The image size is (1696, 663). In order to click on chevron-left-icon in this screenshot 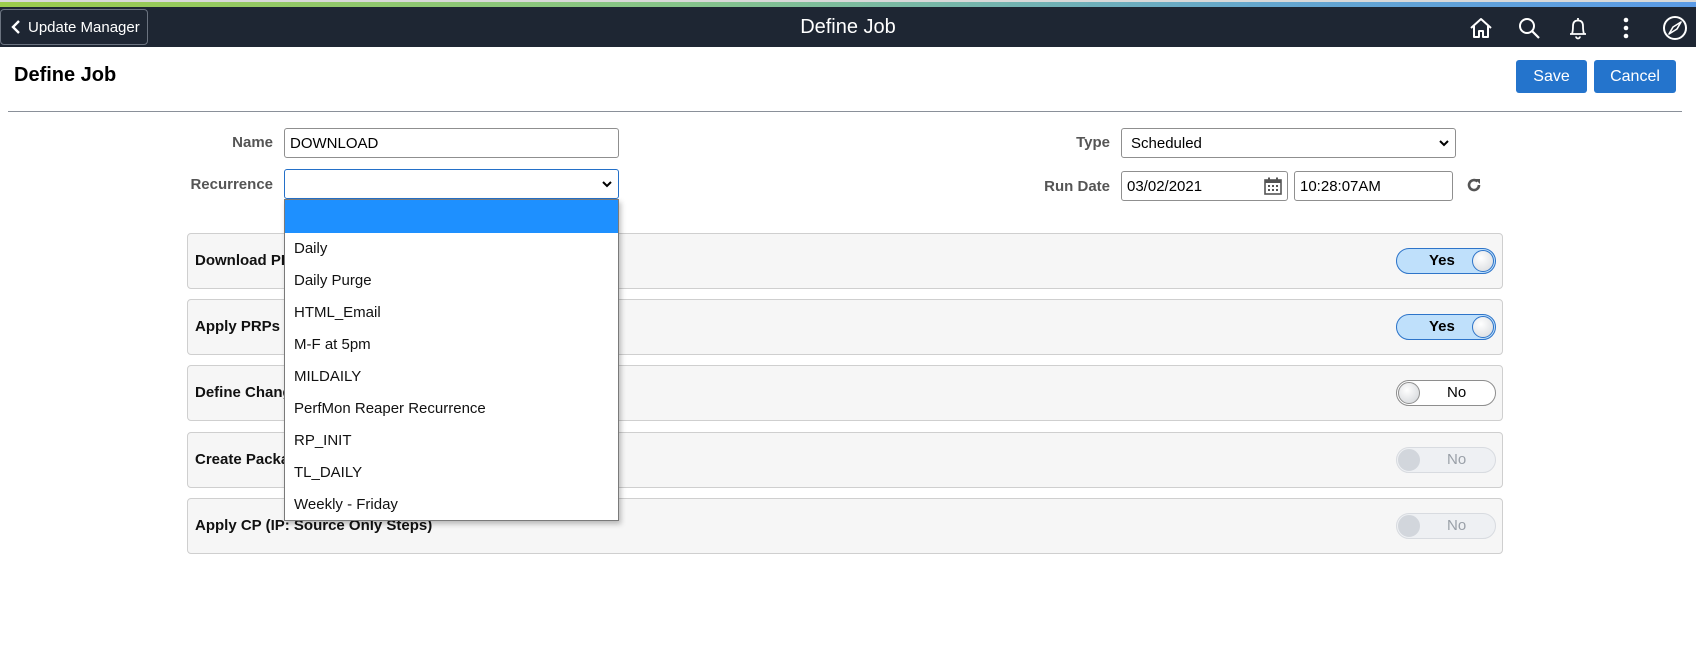, I will do `click(15, 27)`.